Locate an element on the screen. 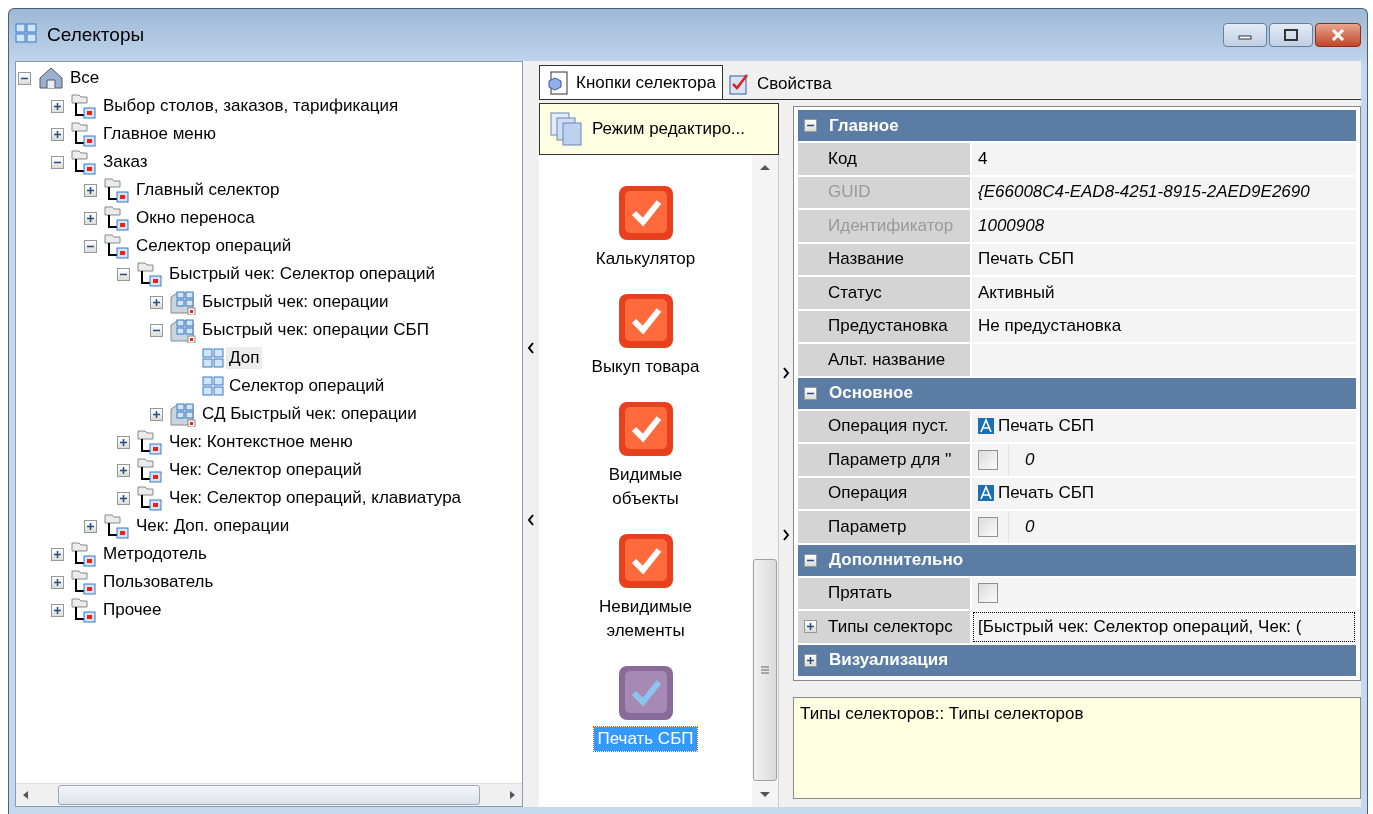 This screenshot has height=814, width=1373. group-header: Визуализация is located at coordinates (1077, 660).